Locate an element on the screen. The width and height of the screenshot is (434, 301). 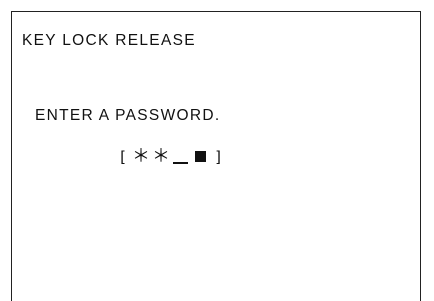
password-char-1: ＊ is located at coordinates (141, 156).